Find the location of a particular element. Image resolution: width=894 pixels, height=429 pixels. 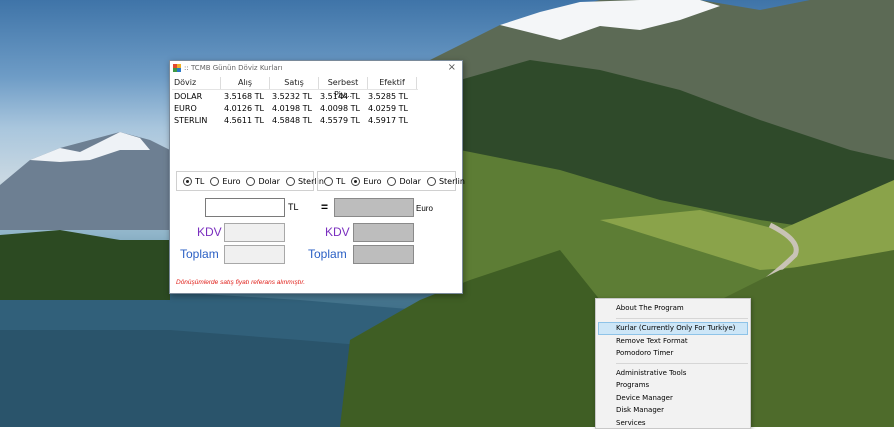

to-radio-euro: Euro is located at coordinates (366, 181).